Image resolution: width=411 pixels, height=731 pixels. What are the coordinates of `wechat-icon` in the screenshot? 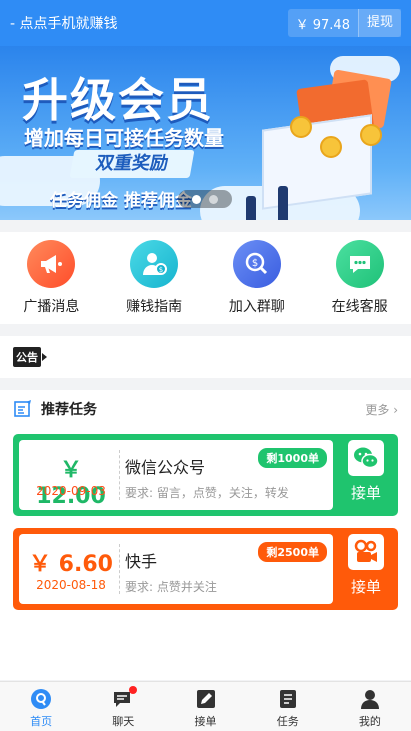 It's located at (366, 458).